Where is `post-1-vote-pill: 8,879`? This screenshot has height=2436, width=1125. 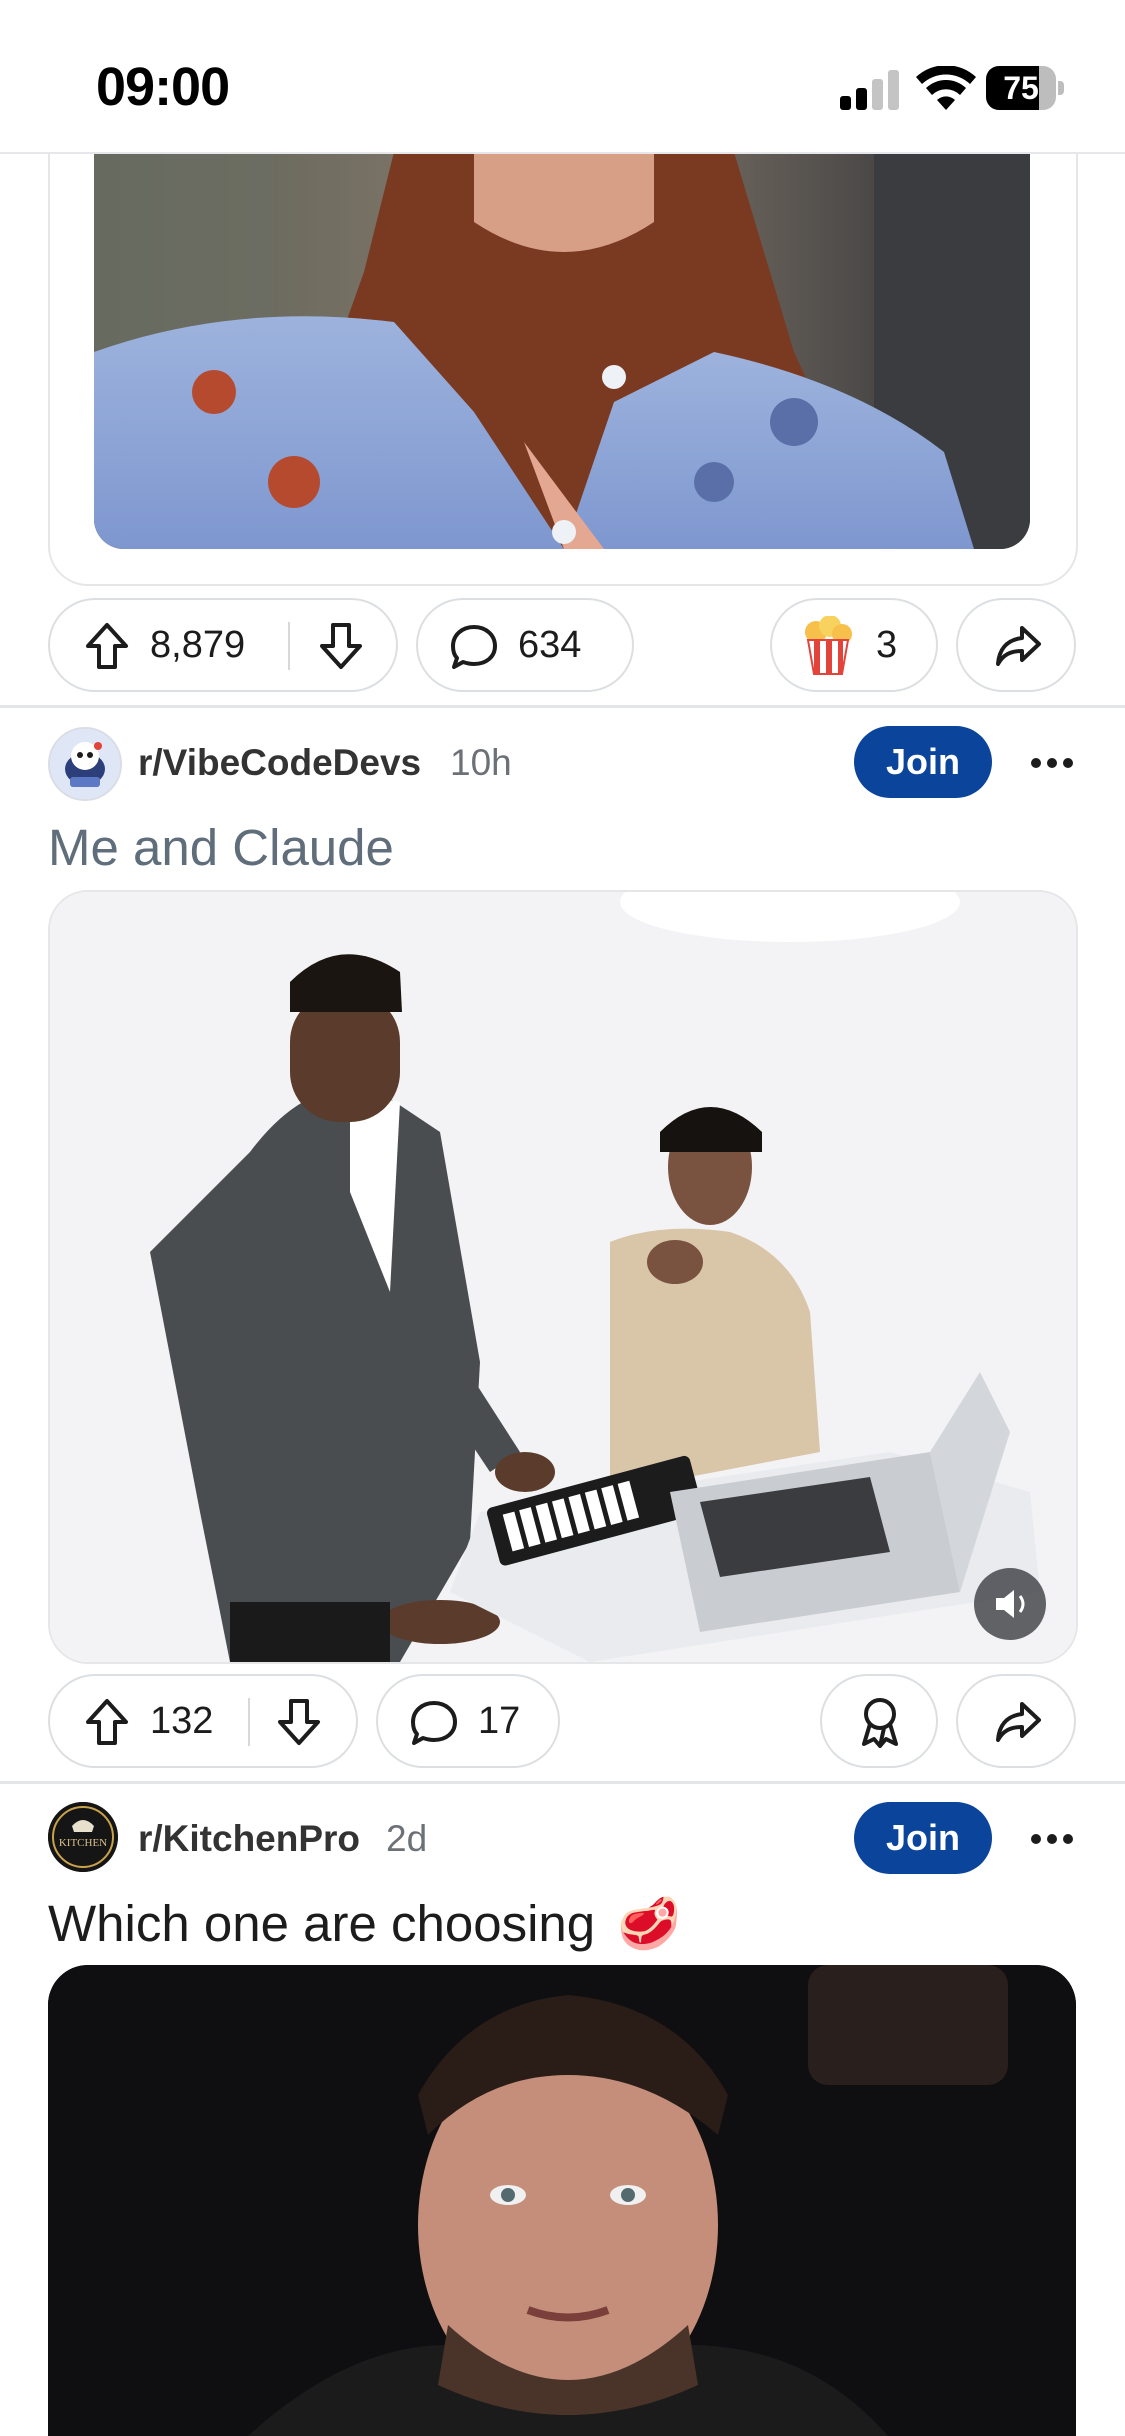
post-1-vote-pill: 8,879 is located at coordinates (223, 645).